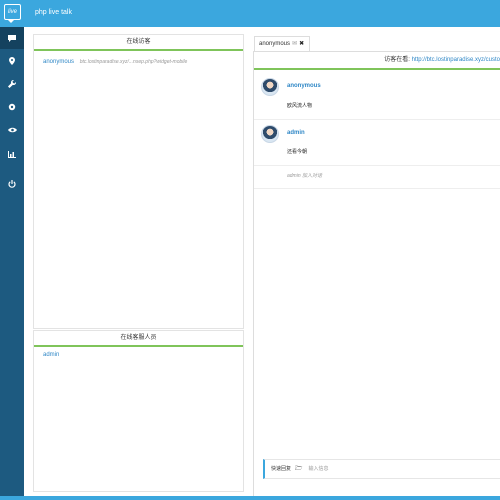 The width and height of the screenshot is (500, 500). What do you see at coordinates (275, 44) in the screenshot?
I see `tab-label: anonymous` at bounding box center [275, 44].